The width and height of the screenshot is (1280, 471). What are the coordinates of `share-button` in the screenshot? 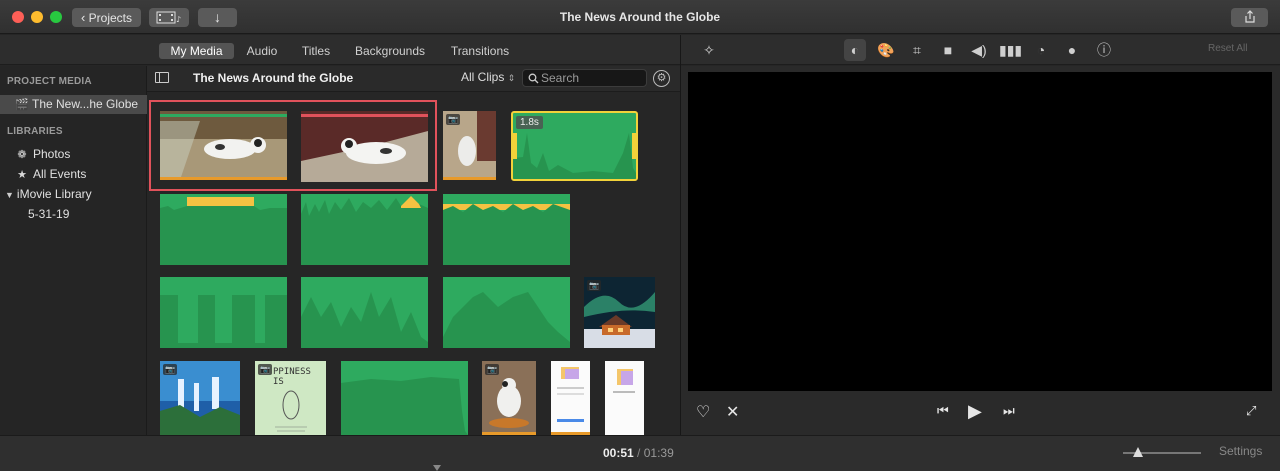 It's located at (1249, 17).